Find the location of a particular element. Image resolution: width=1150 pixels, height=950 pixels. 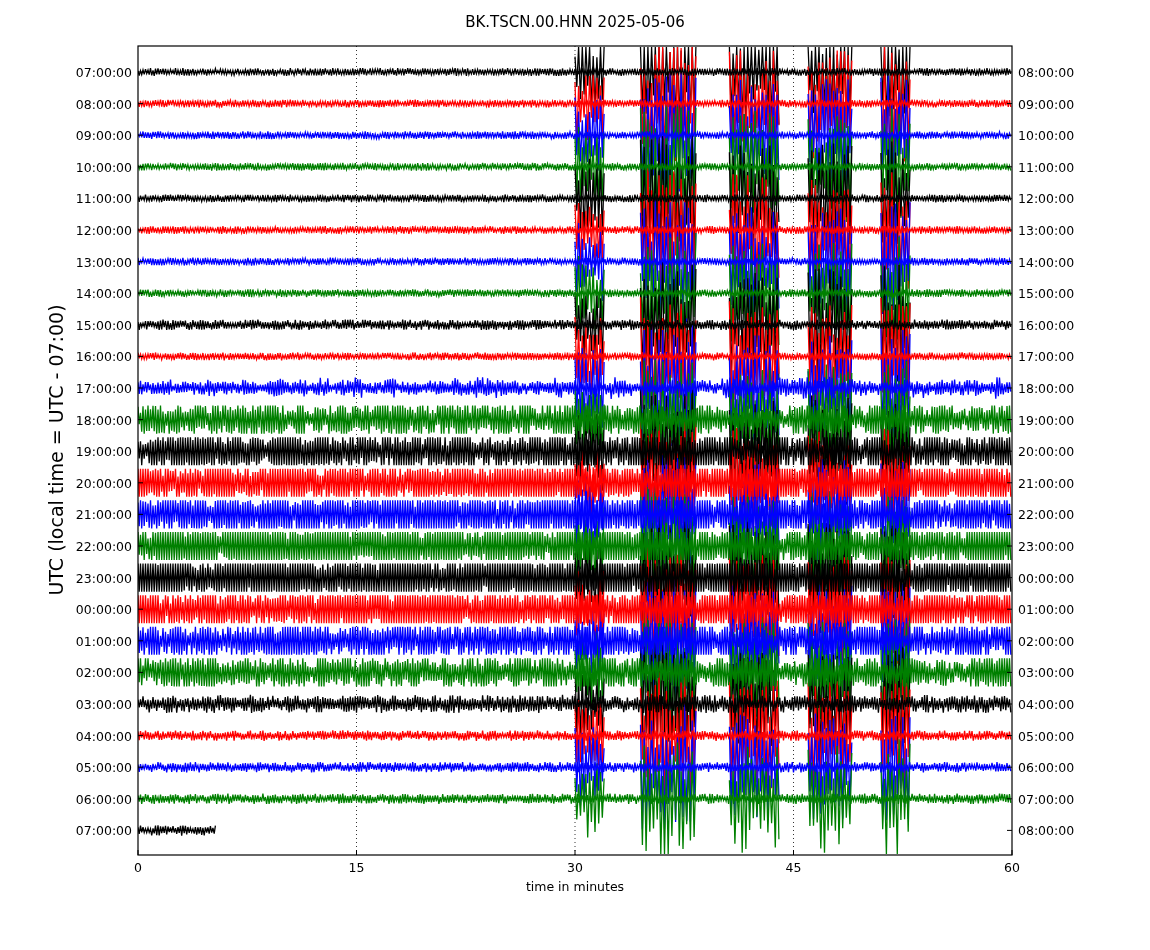

tick-label: 45 is located at coordinates (793, 867).